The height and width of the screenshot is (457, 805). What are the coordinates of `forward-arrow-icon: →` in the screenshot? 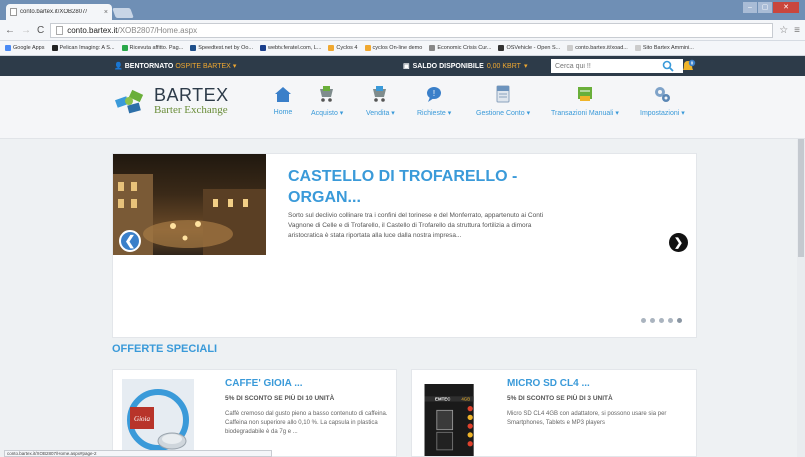 It's located at (26, 30).